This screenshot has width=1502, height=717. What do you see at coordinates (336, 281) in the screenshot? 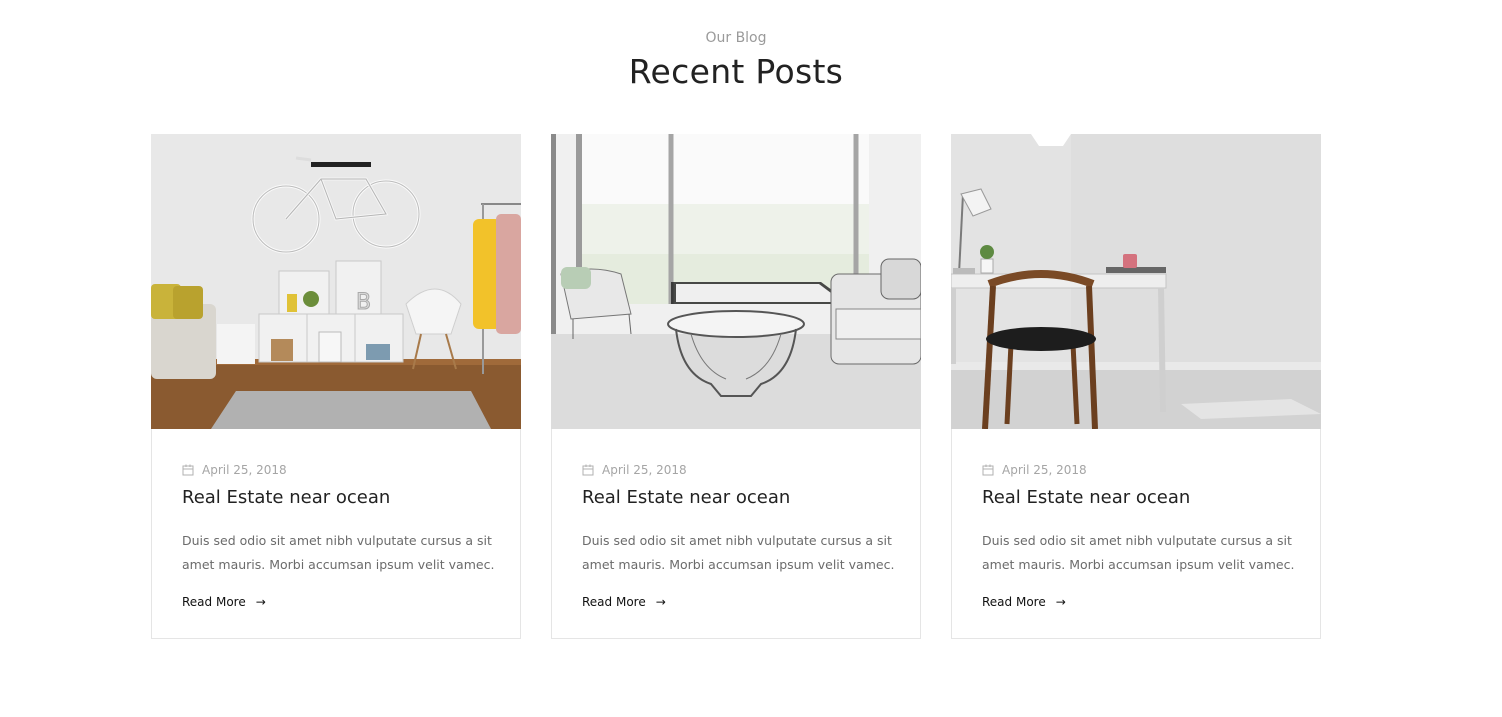
I see `post-image-living-room: B` at bounding box center [336, 281].